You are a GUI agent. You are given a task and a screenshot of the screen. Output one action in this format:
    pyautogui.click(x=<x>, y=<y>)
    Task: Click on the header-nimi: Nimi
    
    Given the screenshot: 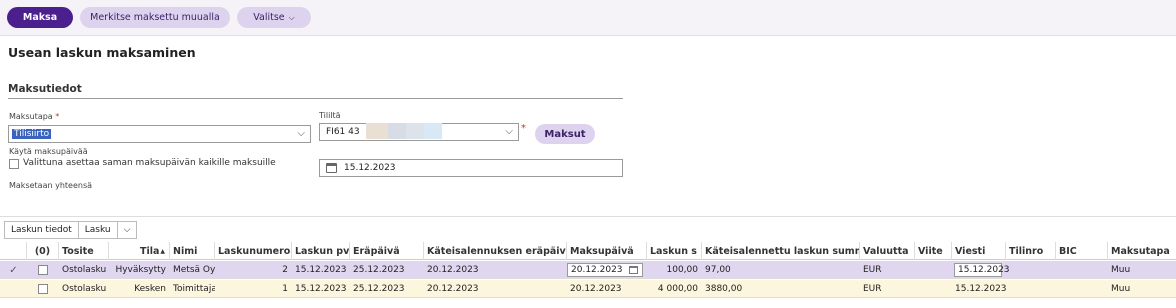 What is the action you would take?
    pyautogui.click(x=192, y=251)
    